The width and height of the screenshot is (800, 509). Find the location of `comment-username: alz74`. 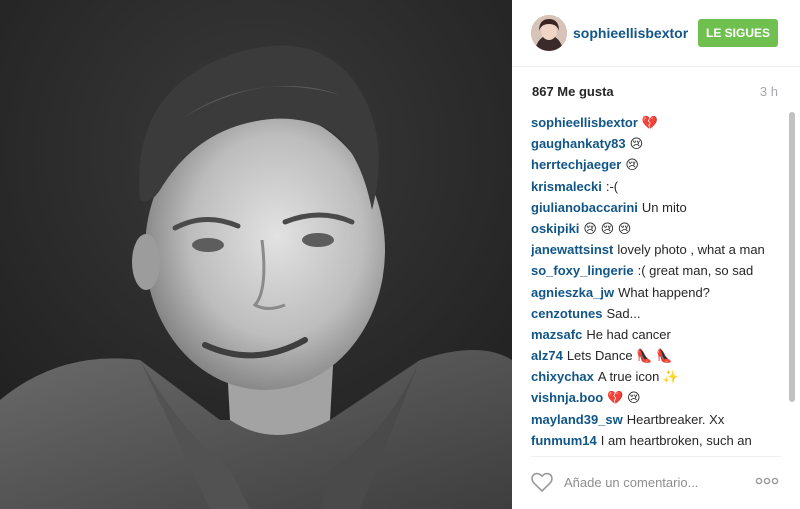

comment-username: alz74 is located at coordinates (547, 355).